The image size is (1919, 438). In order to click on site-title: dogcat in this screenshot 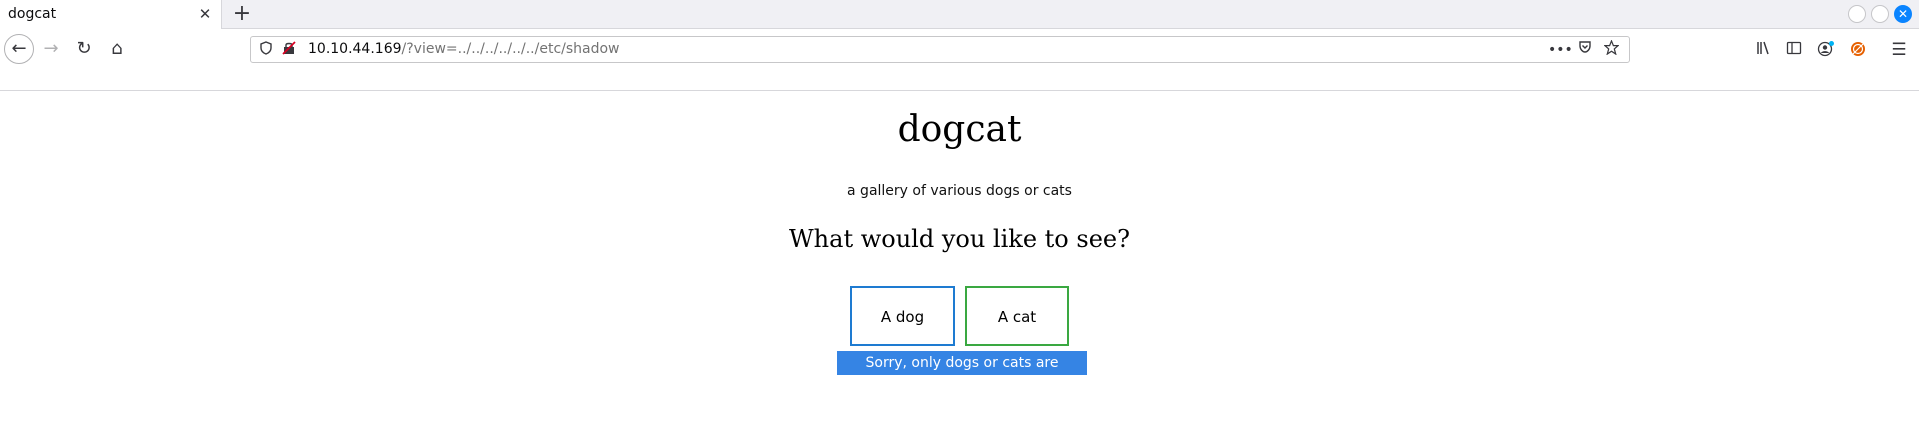, I will do `click(959, 129)`.